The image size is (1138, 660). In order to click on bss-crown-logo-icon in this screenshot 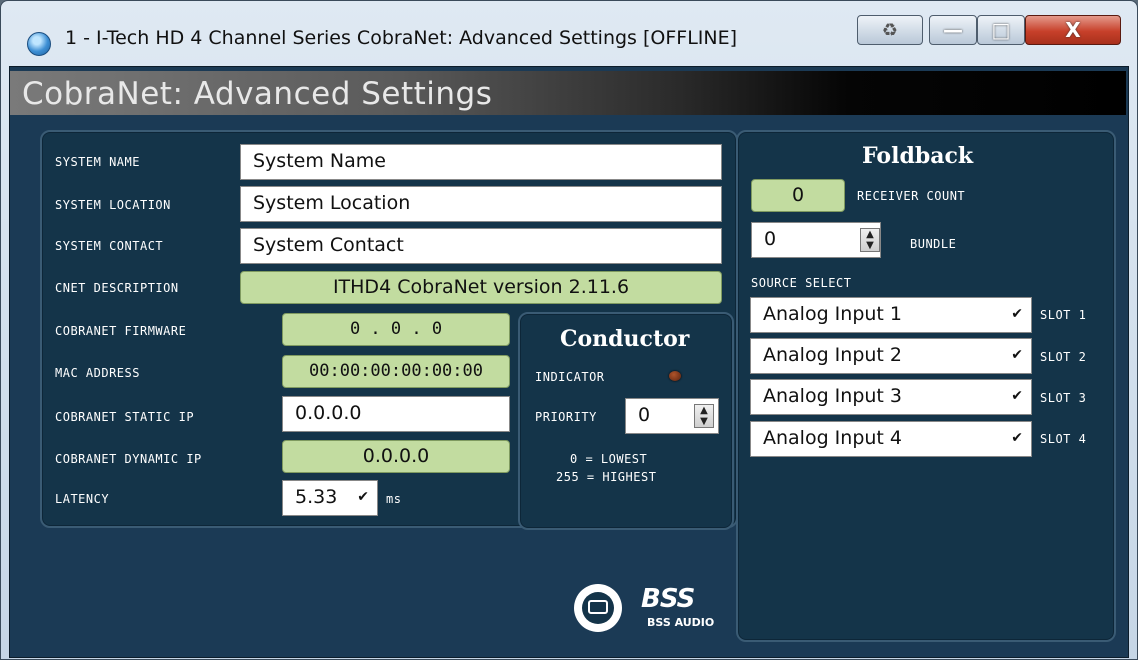, I will do `click(598, 608)`.